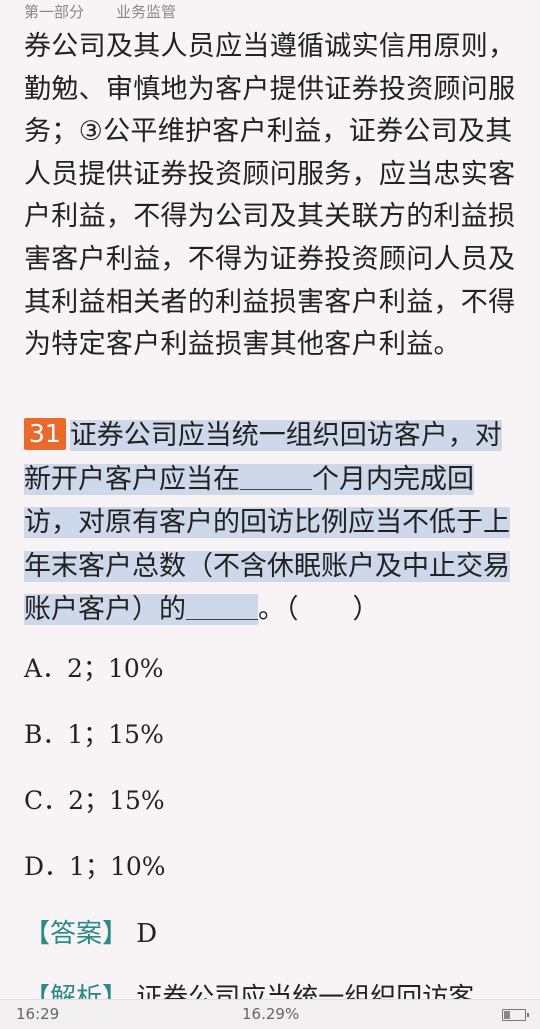  I want to click on body-line: 为特定客户利益损害其他客户利益。, so click(242, 345).